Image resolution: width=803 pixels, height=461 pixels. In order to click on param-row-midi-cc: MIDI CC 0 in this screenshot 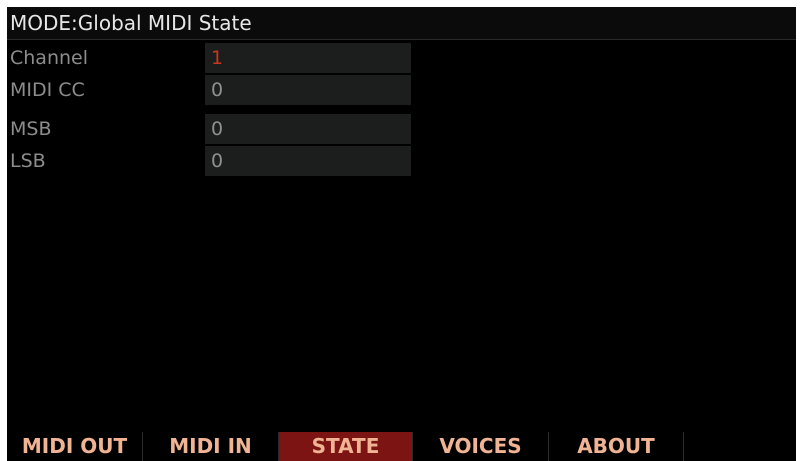, I will do `click(401, 90)`.